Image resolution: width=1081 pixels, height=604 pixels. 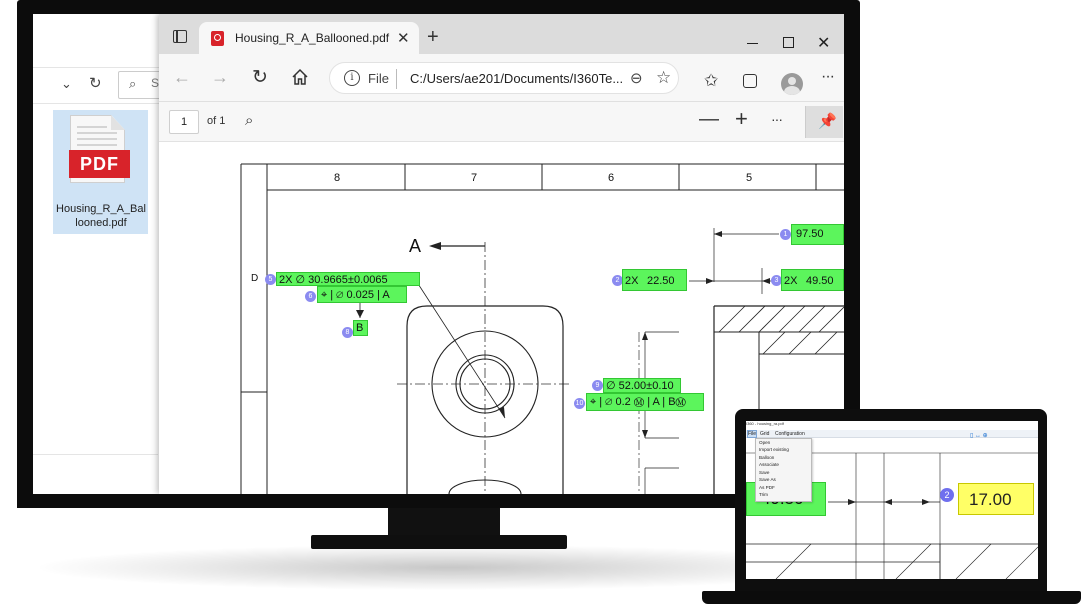 I want to click on minimize-button, so click(x=752, y=43).